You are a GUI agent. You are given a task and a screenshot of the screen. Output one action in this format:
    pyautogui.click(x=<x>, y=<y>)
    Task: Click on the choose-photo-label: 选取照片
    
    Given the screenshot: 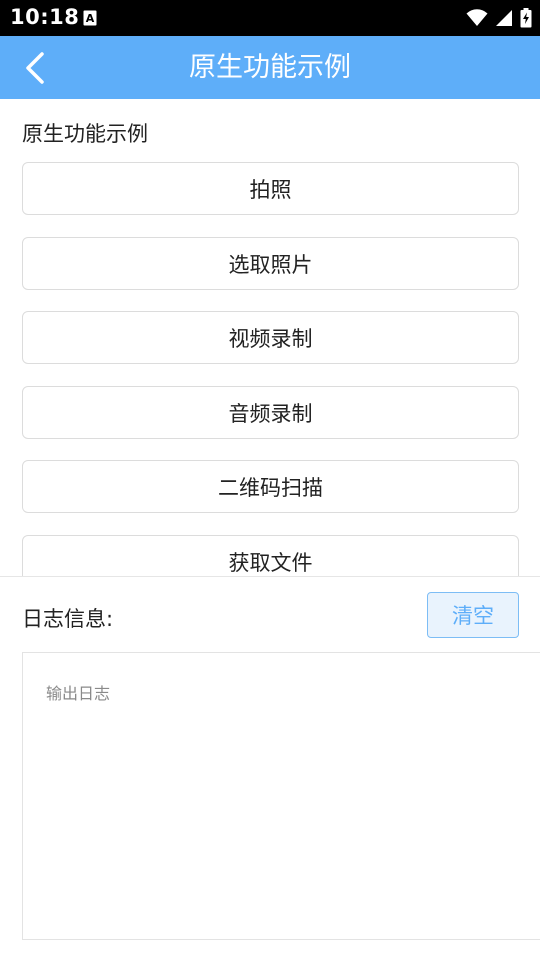 What is the action you would take?
    pyautogui.click(x=270, y=264)
    